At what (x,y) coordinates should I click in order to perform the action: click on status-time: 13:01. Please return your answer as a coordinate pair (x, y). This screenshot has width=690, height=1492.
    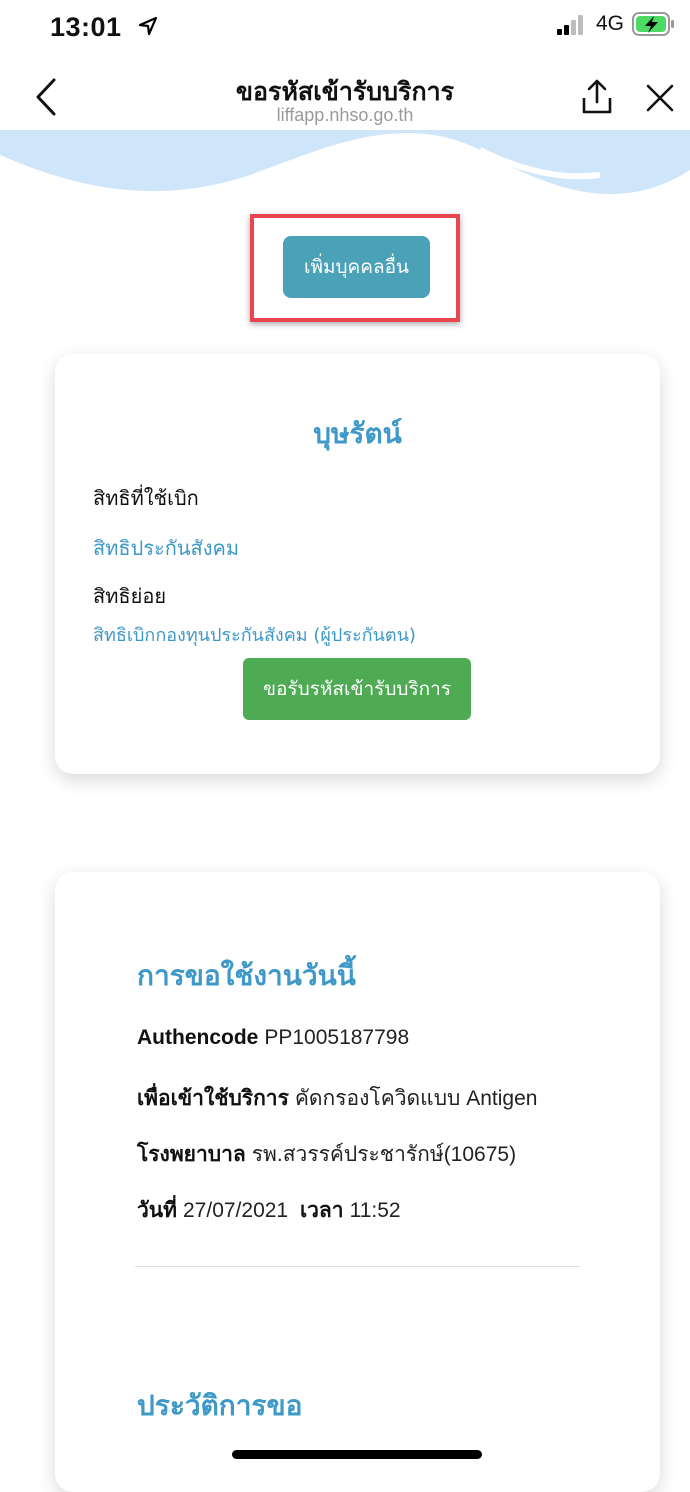
    Looking at the image, I should click on (86, 27).